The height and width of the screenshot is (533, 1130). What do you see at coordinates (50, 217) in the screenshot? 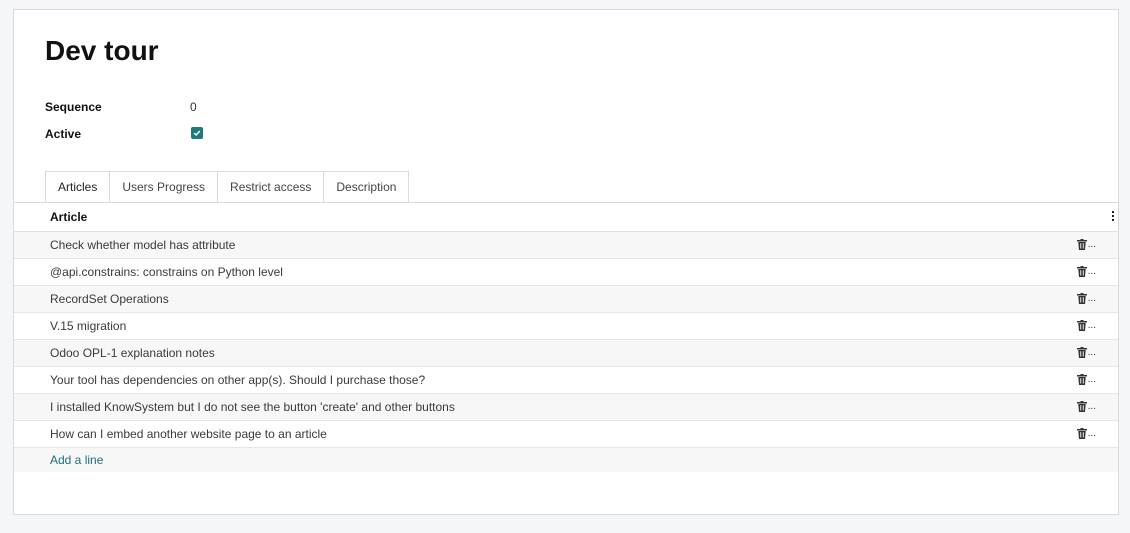
I see `column-header-article: Article` at bounding box center [50, 217].